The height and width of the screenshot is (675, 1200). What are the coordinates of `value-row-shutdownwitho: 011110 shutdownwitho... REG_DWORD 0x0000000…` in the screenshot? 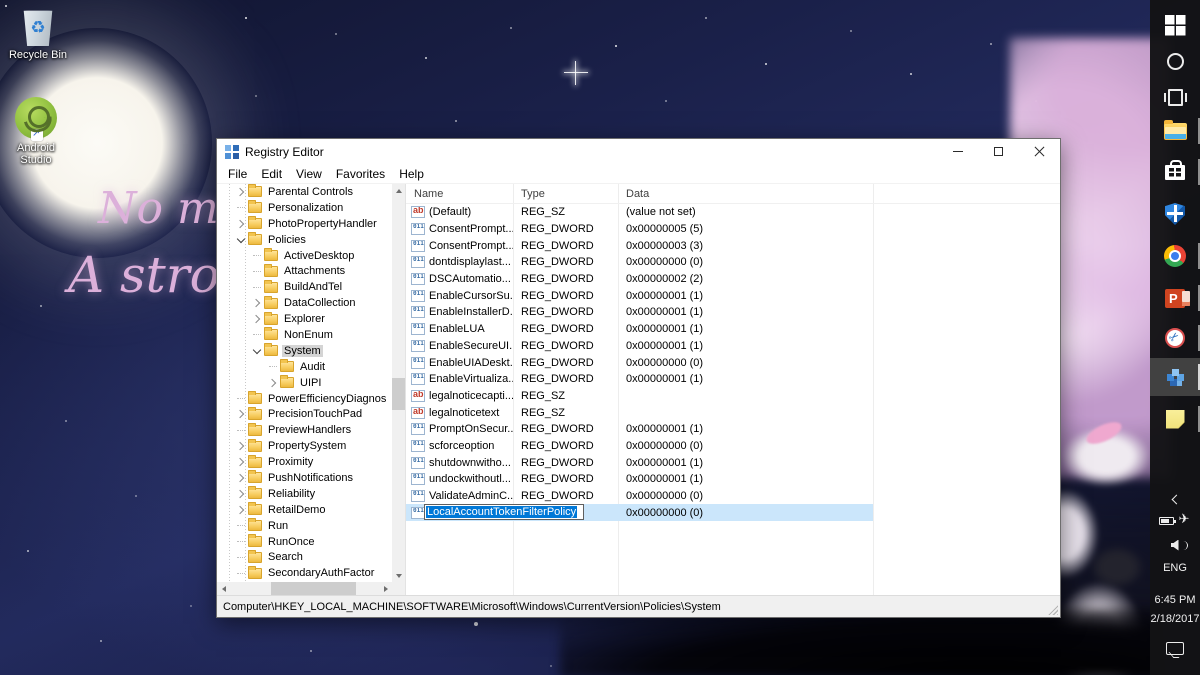 It's located at (639, 462).